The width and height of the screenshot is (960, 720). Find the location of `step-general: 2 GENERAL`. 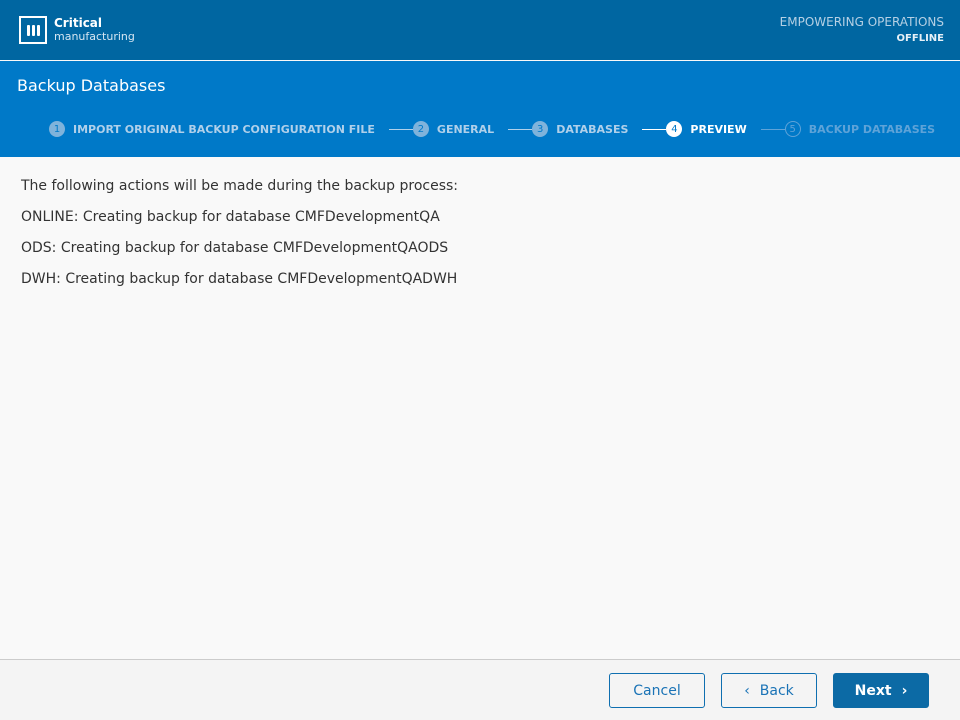

step-general: 2 GENERAL is located at coordinates (453, 129).